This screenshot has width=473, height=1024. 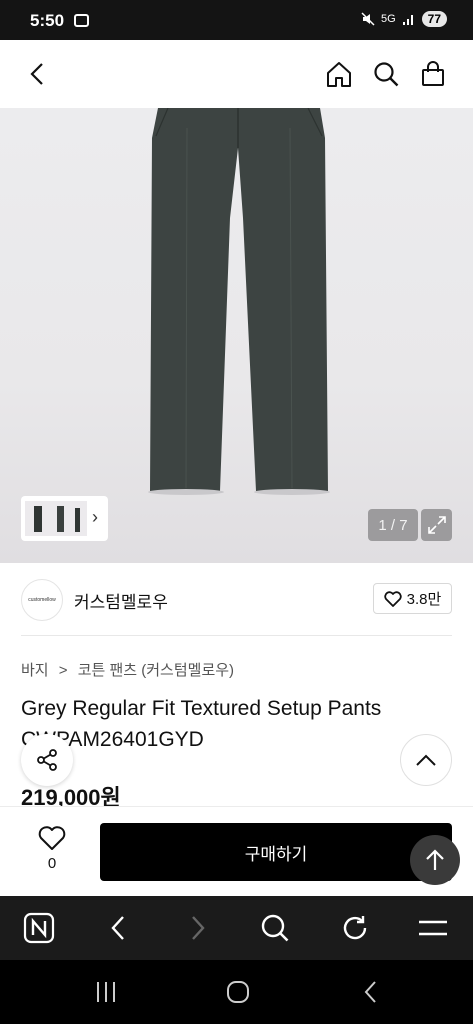 I want to click on breadcrumb-subcategory: 코튼 팬츠 (커스텀멜로우), so click(x=156, y=670).